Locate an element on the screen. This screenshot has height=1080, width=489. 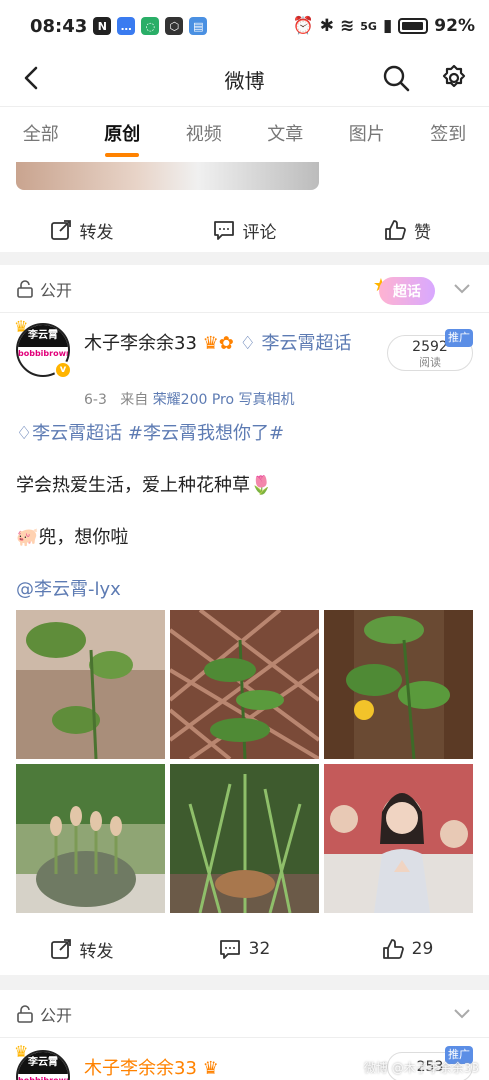
post-actions: 转发 32 29 is located at coordinates (244, 949).